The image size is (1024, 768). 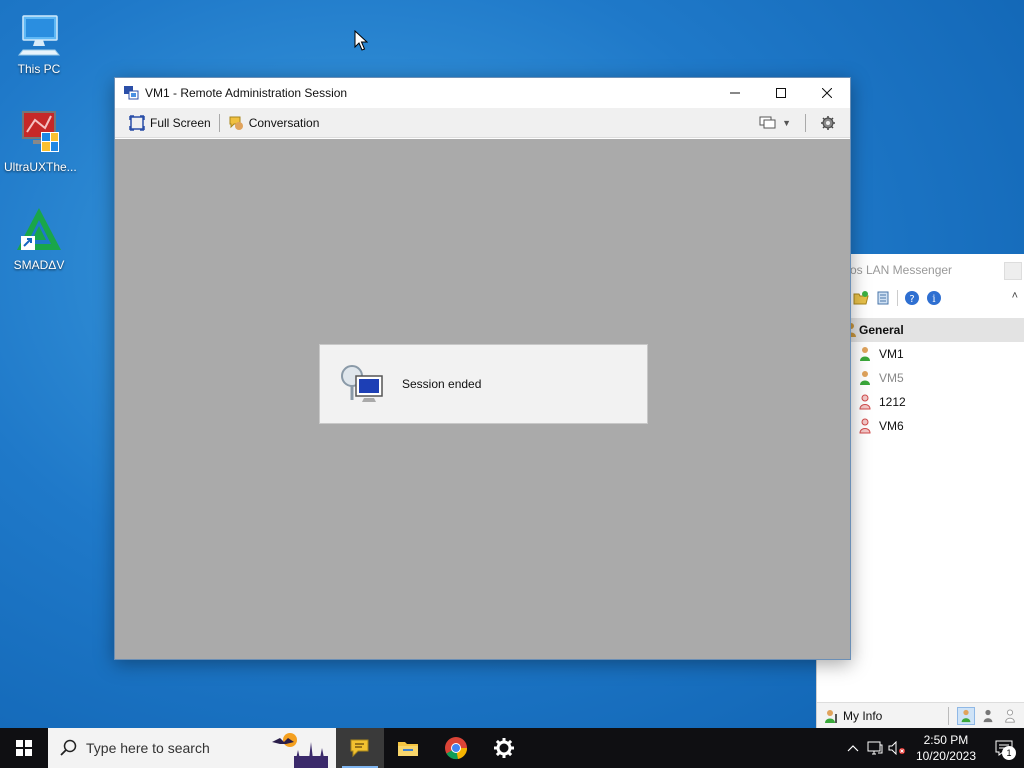 I want to click on start-button, so click(x=24, y=748).